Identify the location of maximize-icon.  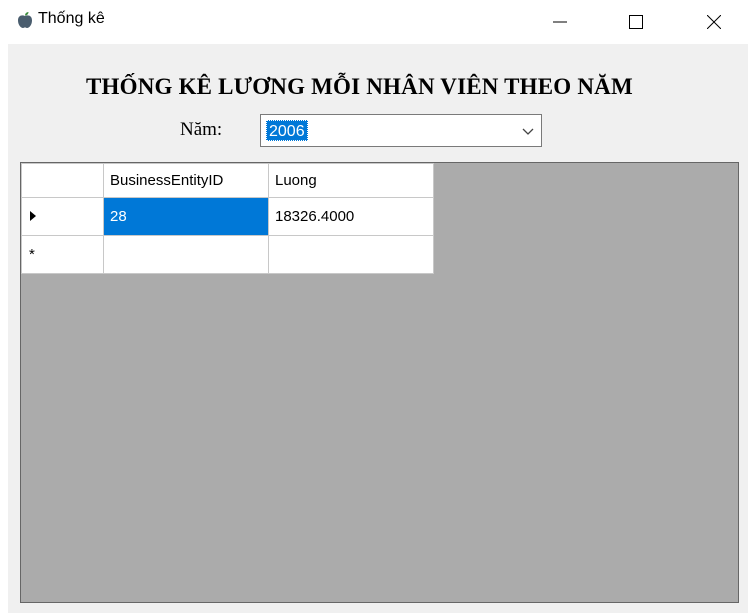
(636, 22).